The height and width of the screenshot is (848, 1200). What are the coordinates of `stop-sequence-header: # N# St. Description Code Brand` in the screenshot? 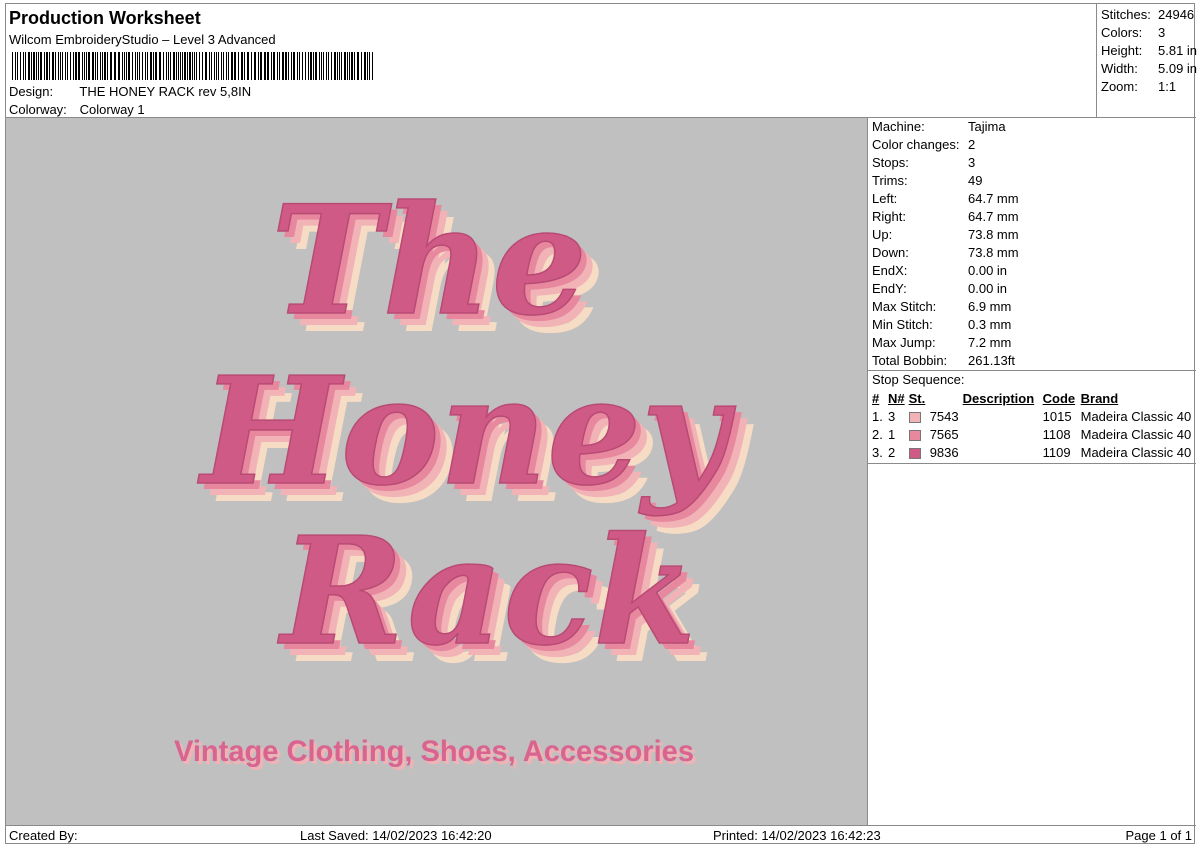 It's located at (1031, 398).